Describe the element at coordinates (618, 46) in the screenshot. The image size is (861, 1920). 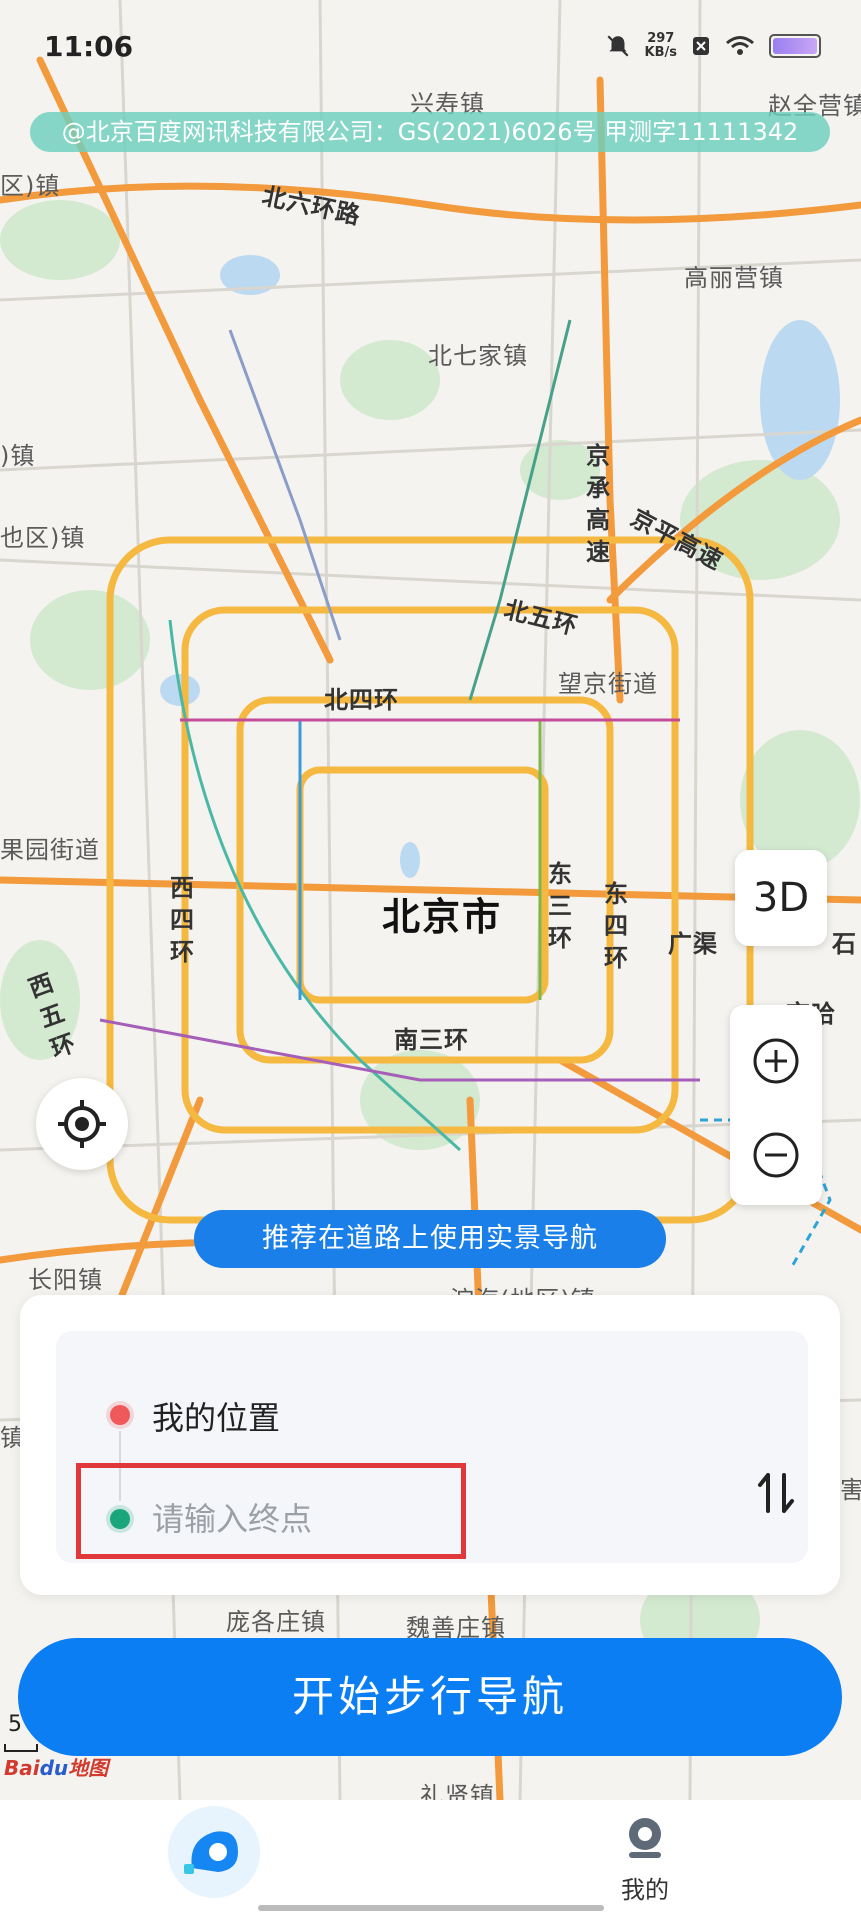
I see `mute-bell-icon` at that location.